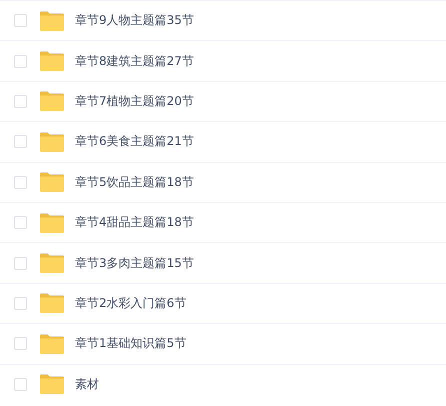 The height and width of the screenshot is (406, 446). I want to click on folder-name: 章节2水彩入门篇6节, so click(130, 303).